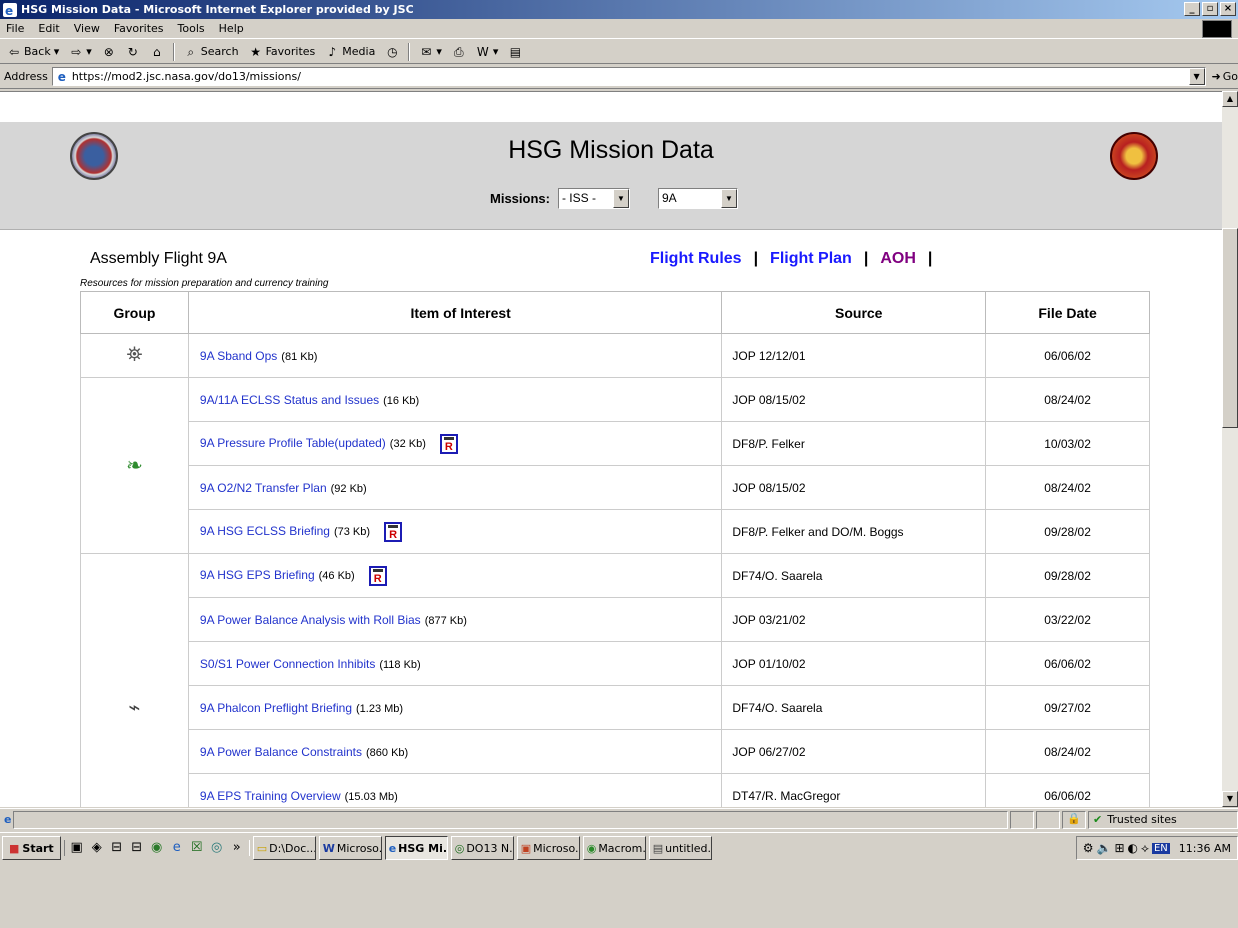 This screenshot has width=1238, height=928. I want to click on network-tray-icon: ⊞, so click(1119, 848).